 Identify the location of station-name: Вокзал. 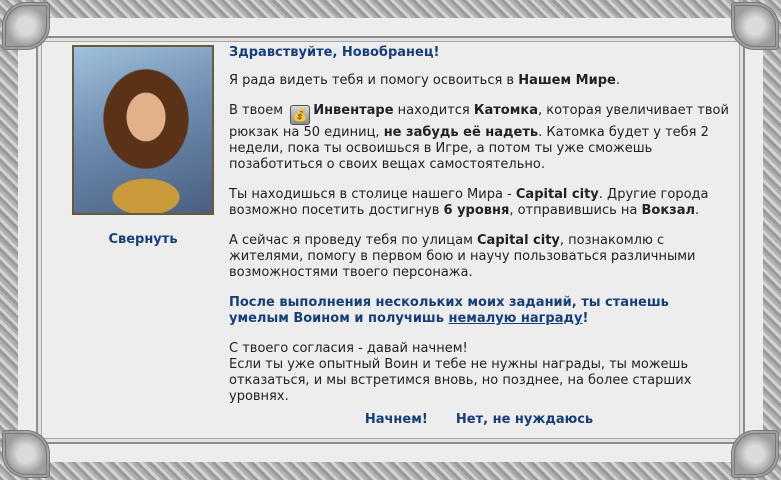
(668, 210).